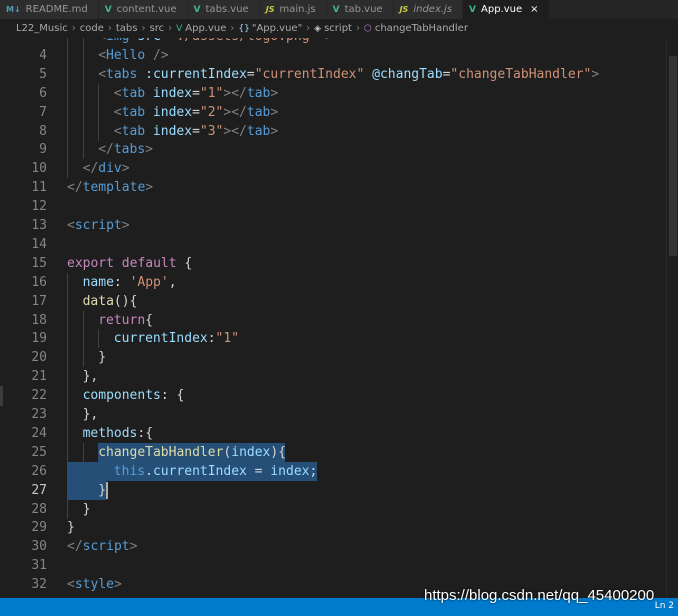 Image resolution: width=678 pixels, height=616 pixels. I want to click on js-file-icon: JS, so click(404, 9).